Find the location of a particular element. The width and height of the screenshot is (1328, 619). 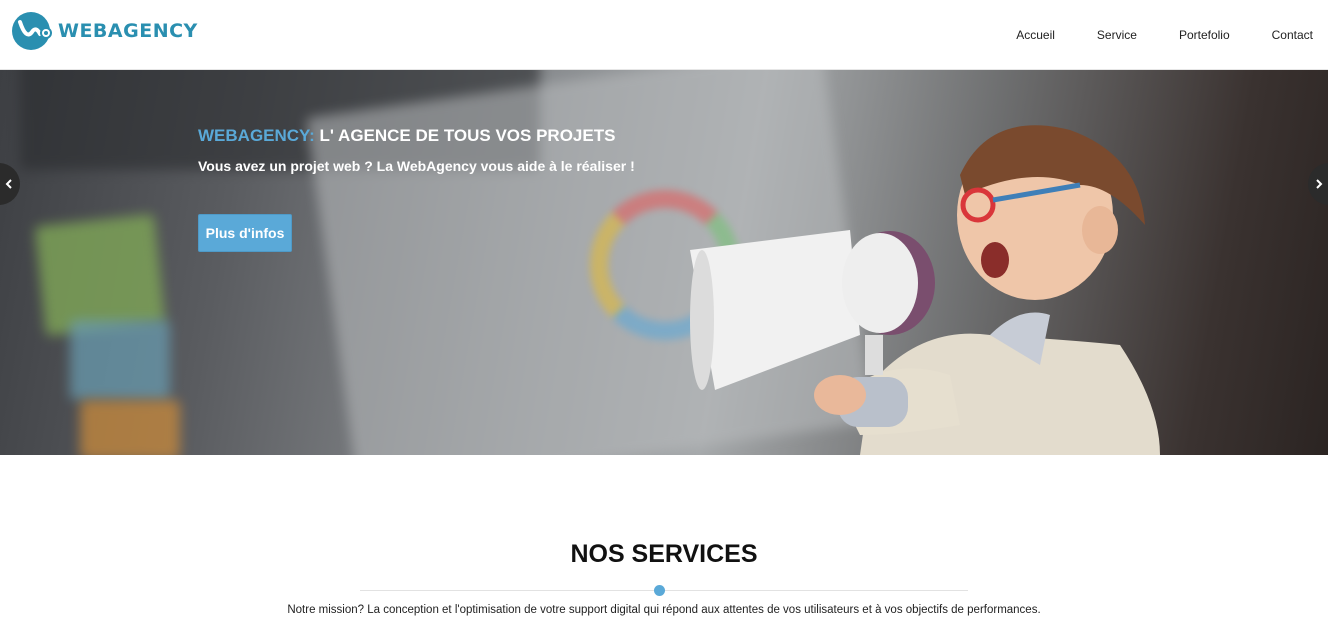

logo: WEBAGENCY is located at coordinates (104, 31).